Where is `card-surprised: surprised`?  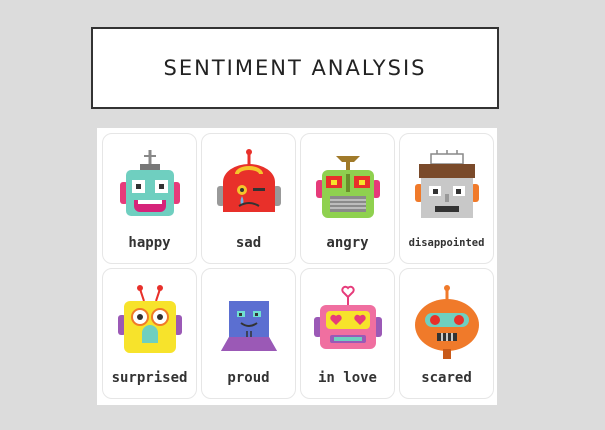 card-surprised: surprised is located at coordinates (149, 333).